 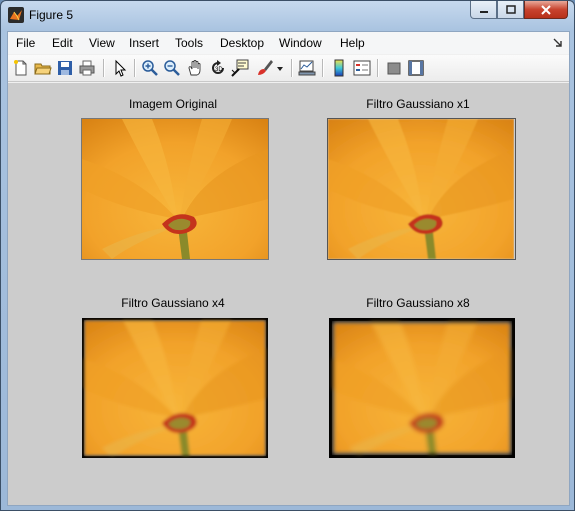 I want to click on maximize-icon, so click(x=510, y=9).